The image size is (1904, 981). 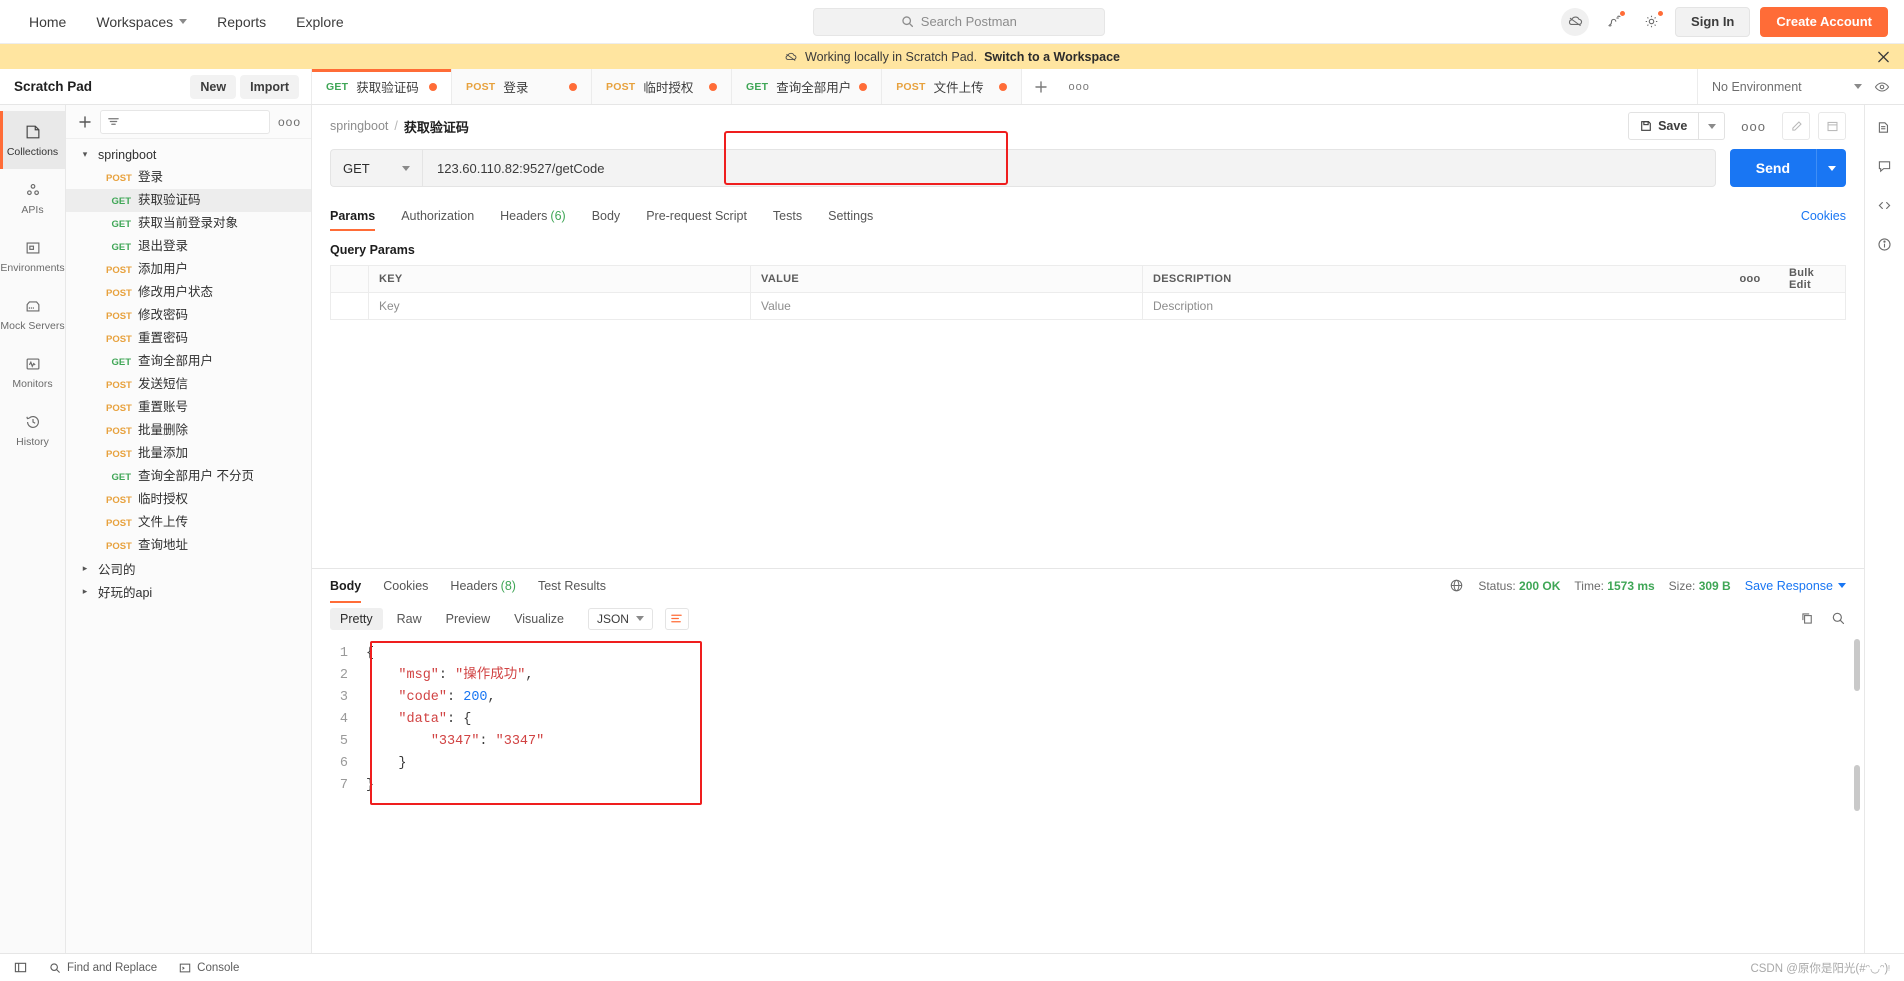 What do you see at coordinates (850, 216) in the screenshot?
I see `tab-settings: Settings` at bounding box center [850, 216].